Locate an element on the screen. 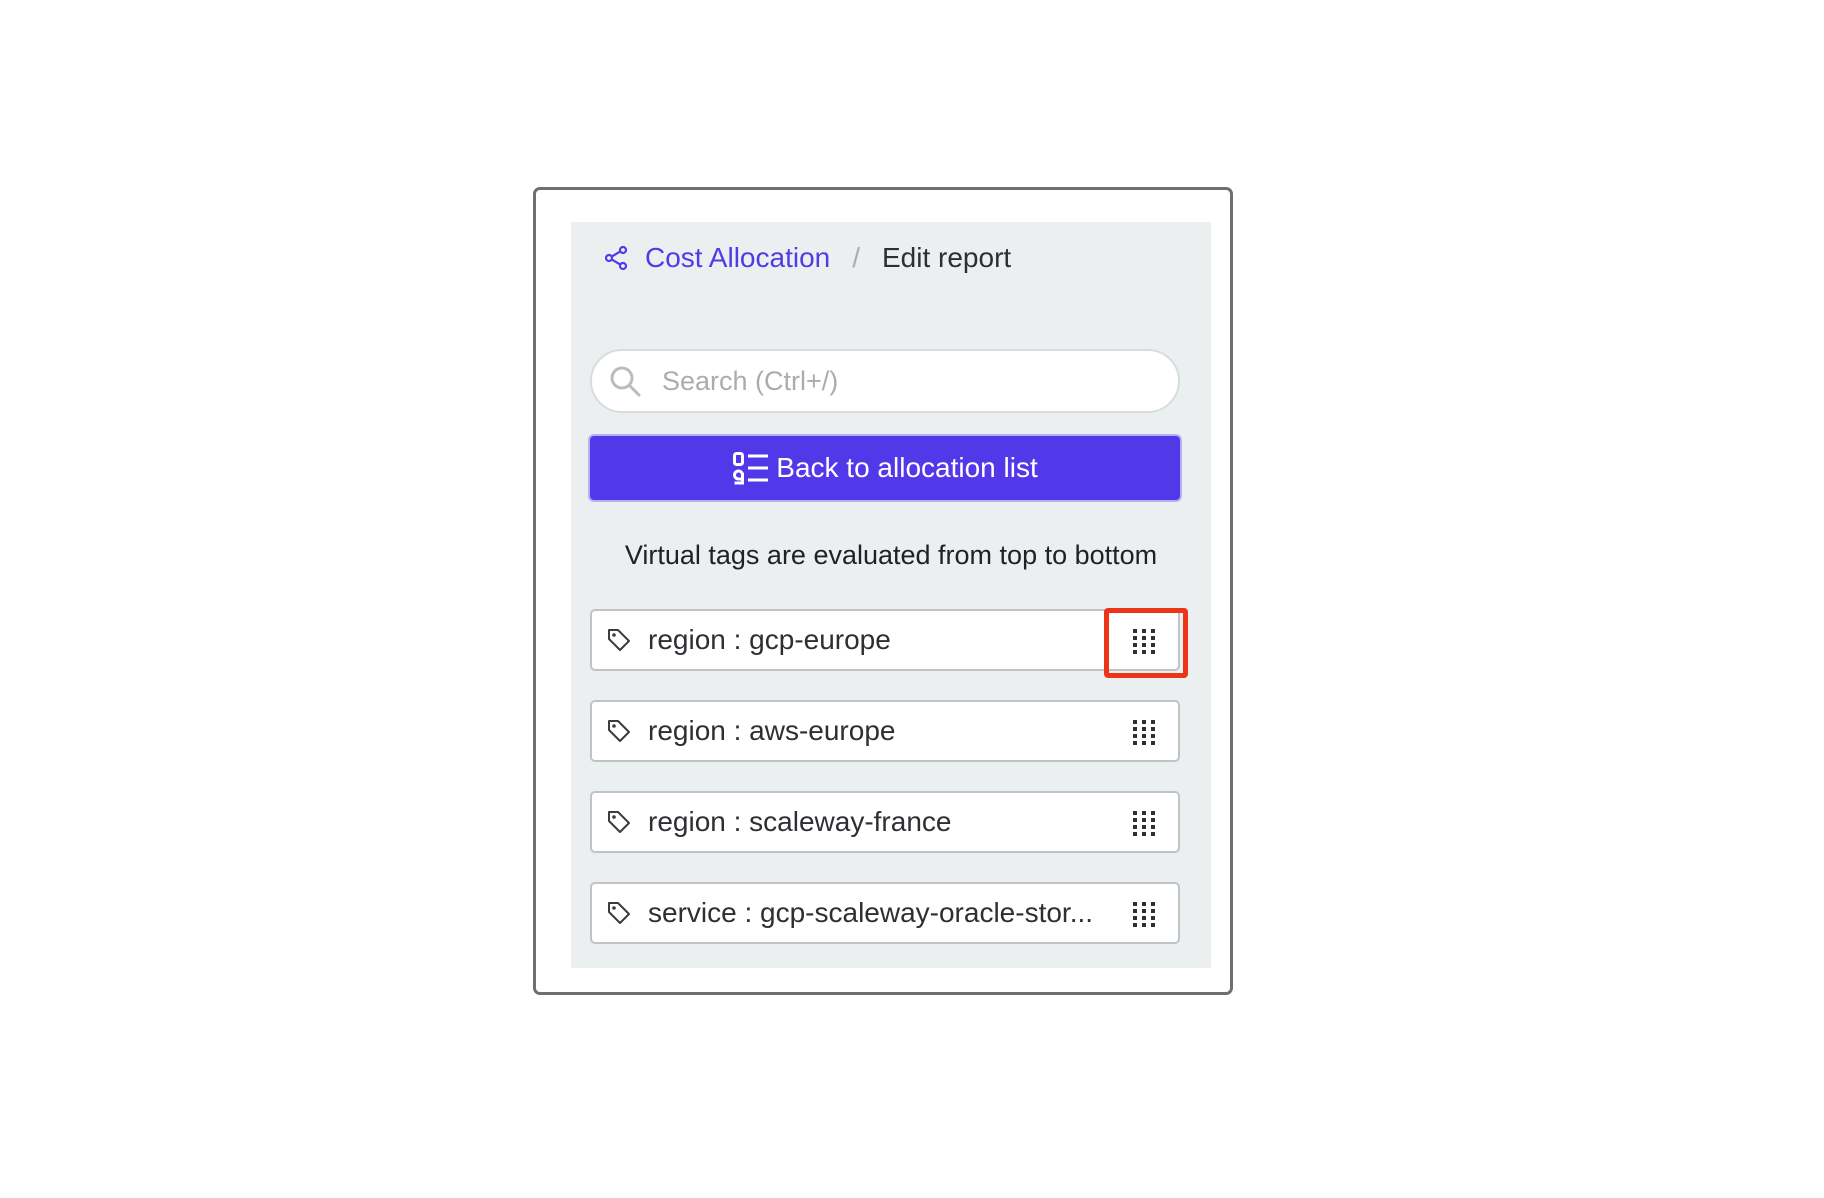 The height and width of the screenshot is (1198, 1824). virtual-tag-label: region : gcp-europe is located at coordinates (769, 639).